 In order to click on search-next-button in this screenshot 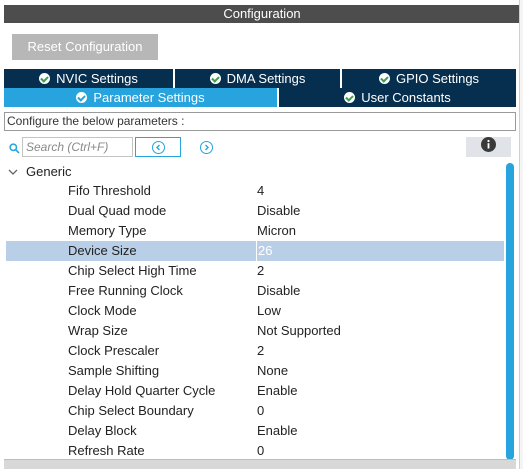, I will do `click(206, 147)`.